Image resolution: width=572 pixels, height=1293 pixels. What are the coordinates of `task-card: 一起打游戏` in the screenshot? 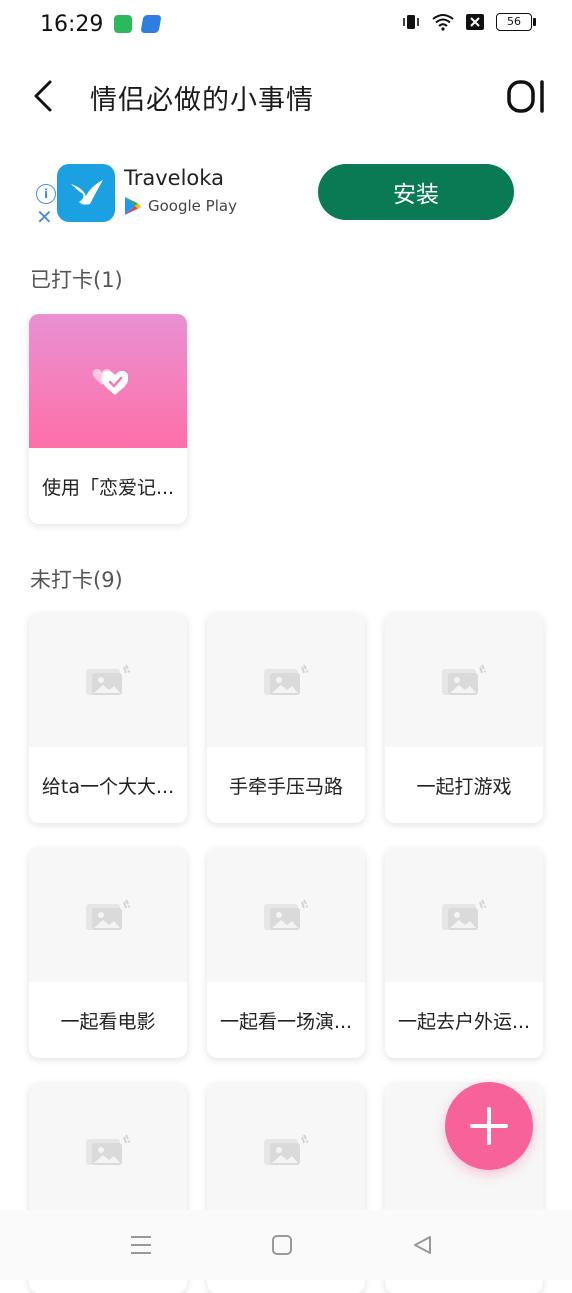 It's located at (464, 718).